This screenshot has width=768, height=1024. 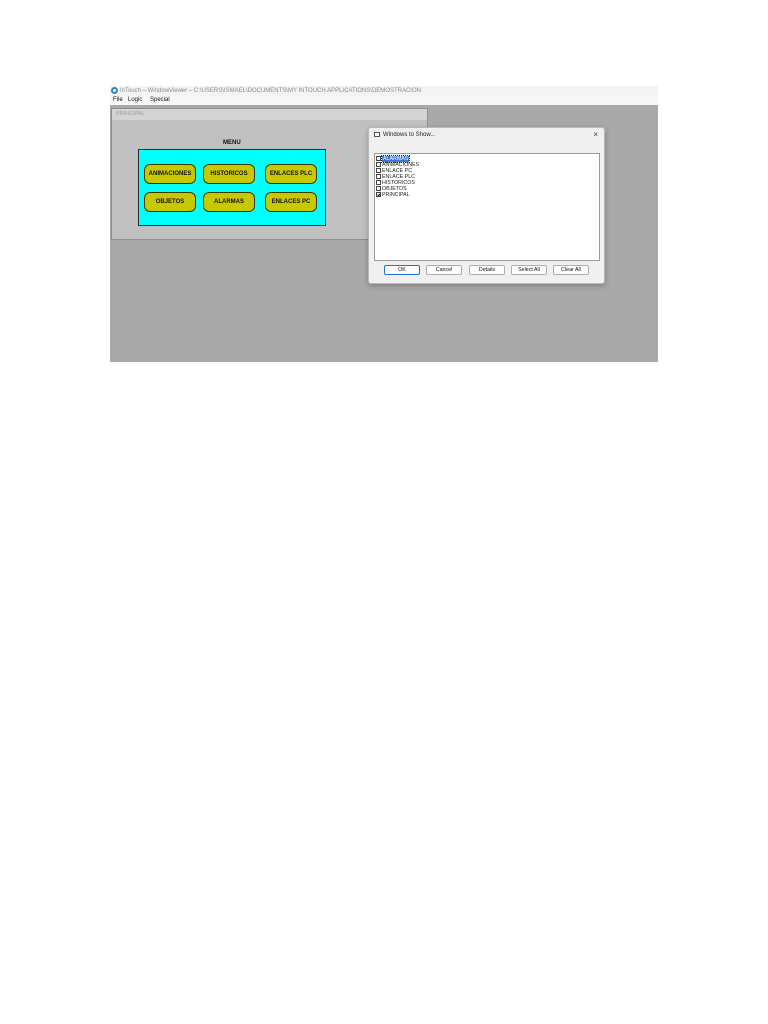 I want to click on principal-window-title: PRINCIPAL, so click(x=269, y=114).